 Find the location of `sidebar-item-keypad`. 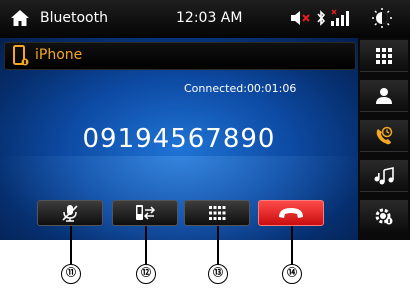

sidebar-item-keypad is located at coordinates (384, 56).